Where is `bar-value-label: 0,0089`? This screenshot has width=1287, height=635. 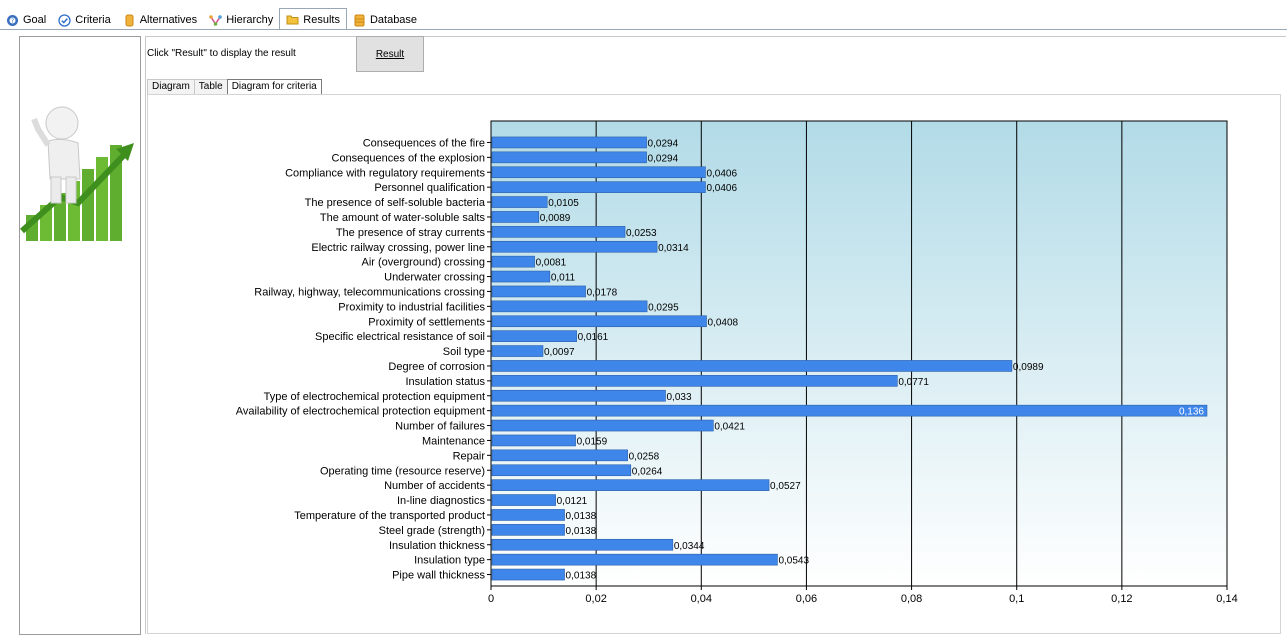
bar-value-label: 0,0089 is located at coordinates (555, 218).